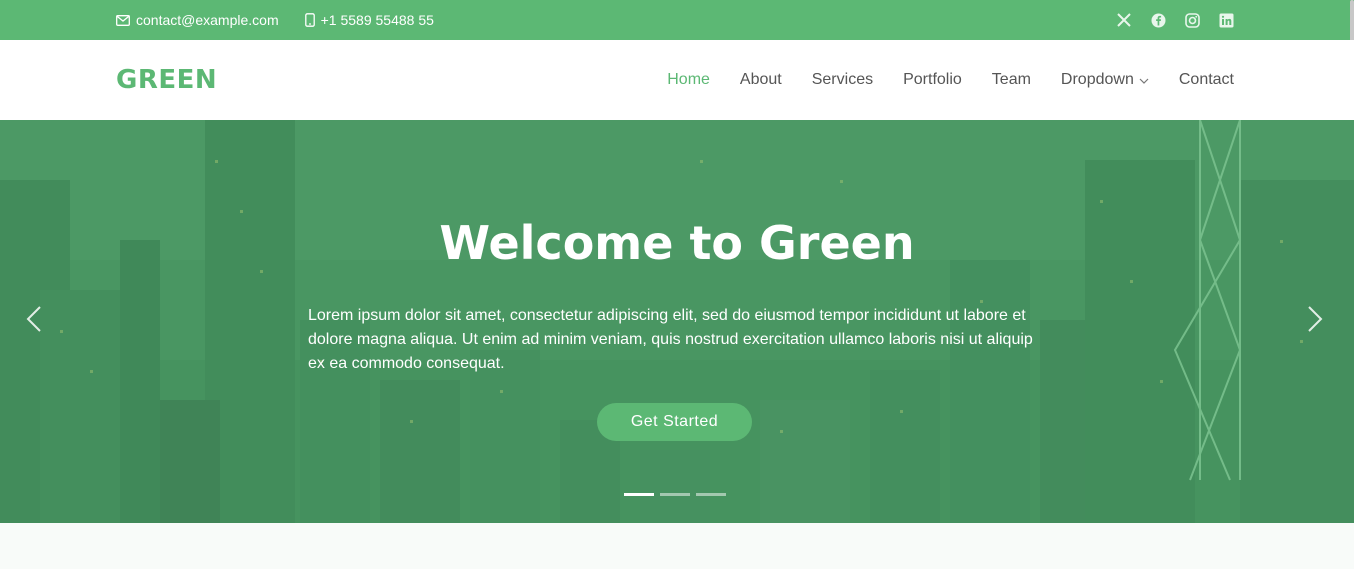  I want to click on linkedin-icon, so click(1226, 20).